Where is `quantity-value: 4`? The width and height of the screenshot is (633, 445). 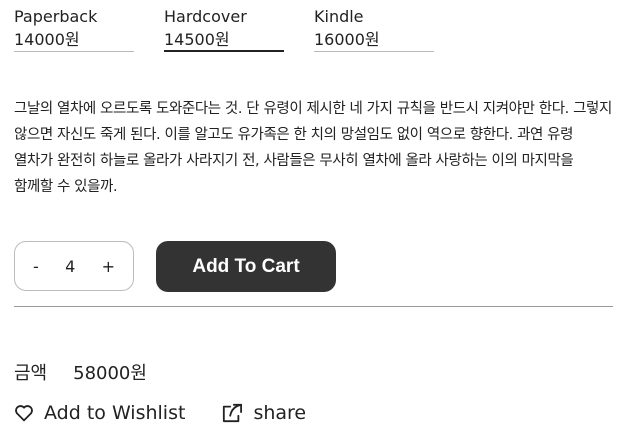 quantity-value: 4 is located at coordinates (70, 266).